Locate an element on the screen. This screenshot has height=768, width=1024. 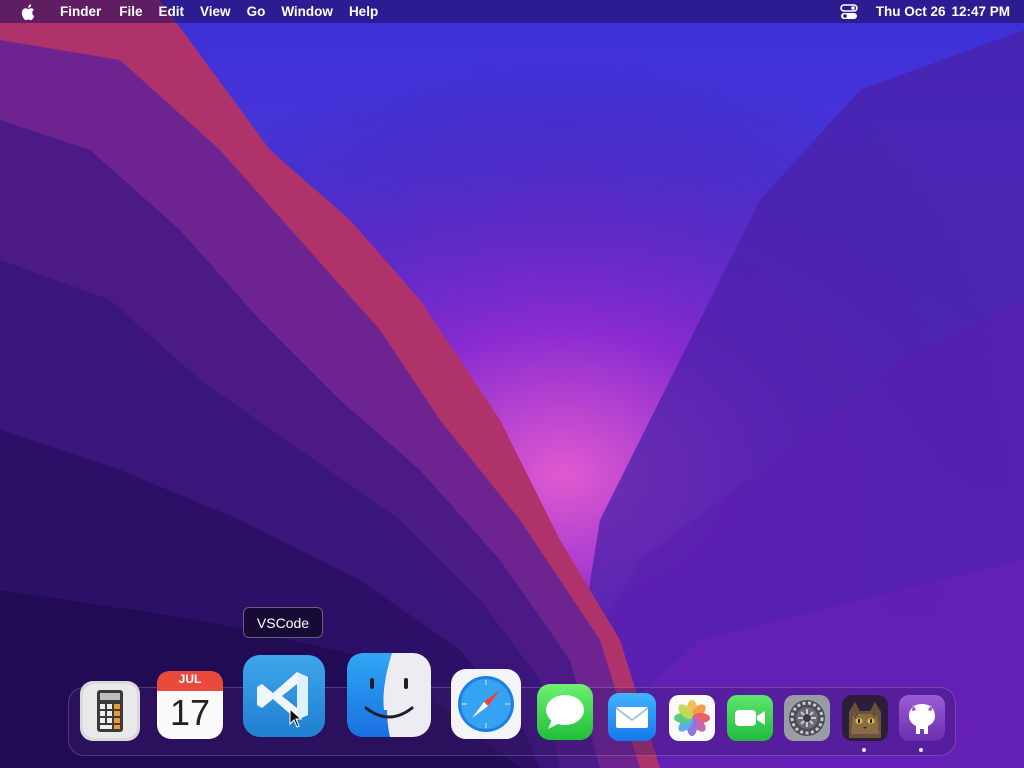
photos-icon is located at coordinates (692, 718).